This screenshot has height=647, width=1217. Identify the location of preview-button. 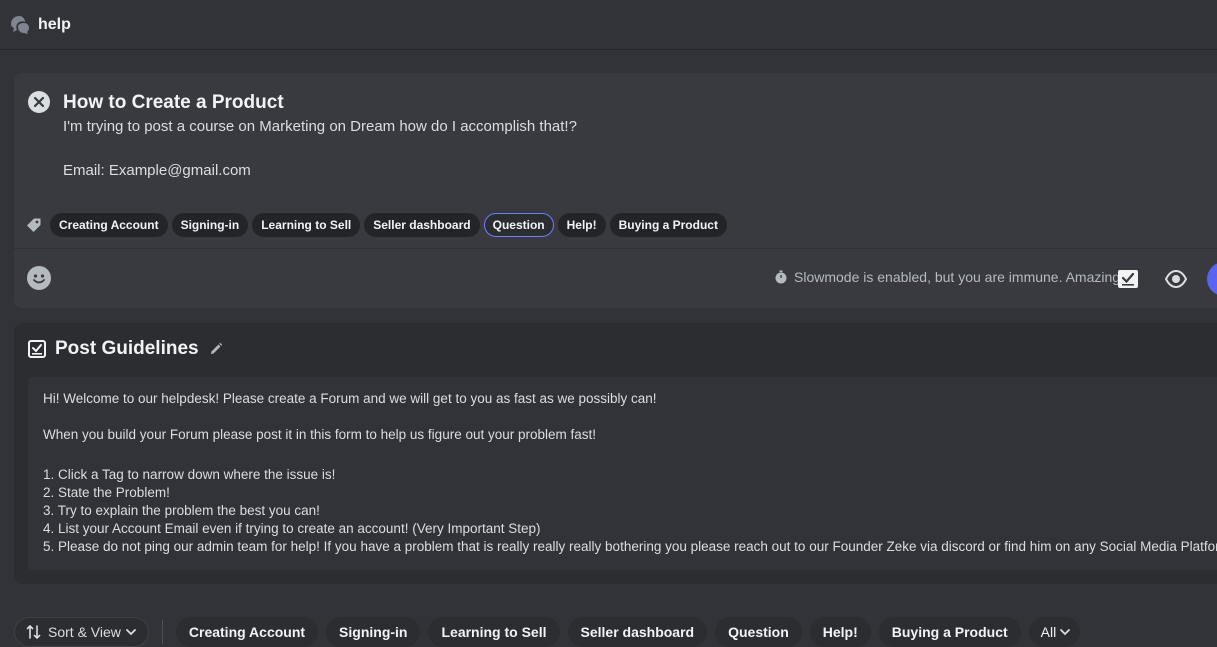
(1176, 279).